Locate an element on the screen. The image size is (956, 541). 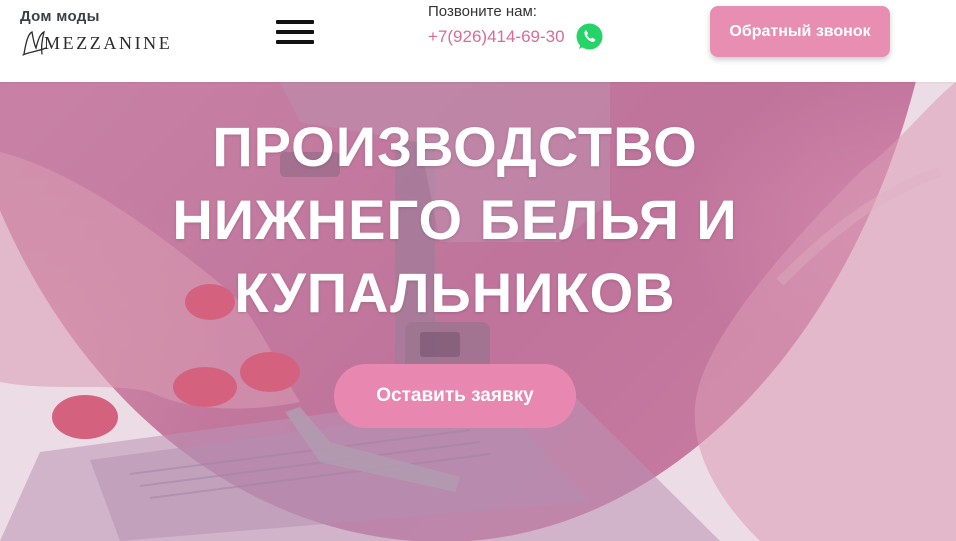
phone-link: +7(926)414-69-30 is located at coordinates (496, 37).